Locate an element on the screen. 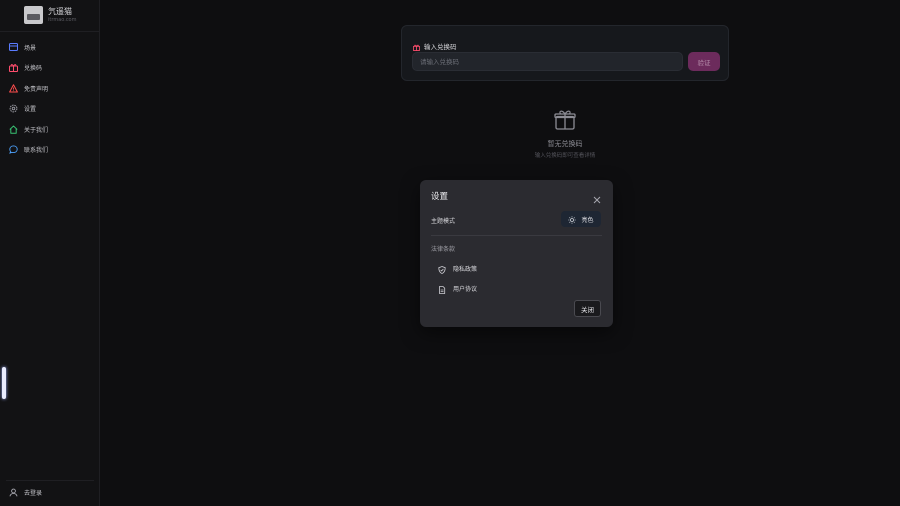 The width and height of the screenshot is (900, 506). sidebar-bottom-divider is located at coordinates (50, 480).